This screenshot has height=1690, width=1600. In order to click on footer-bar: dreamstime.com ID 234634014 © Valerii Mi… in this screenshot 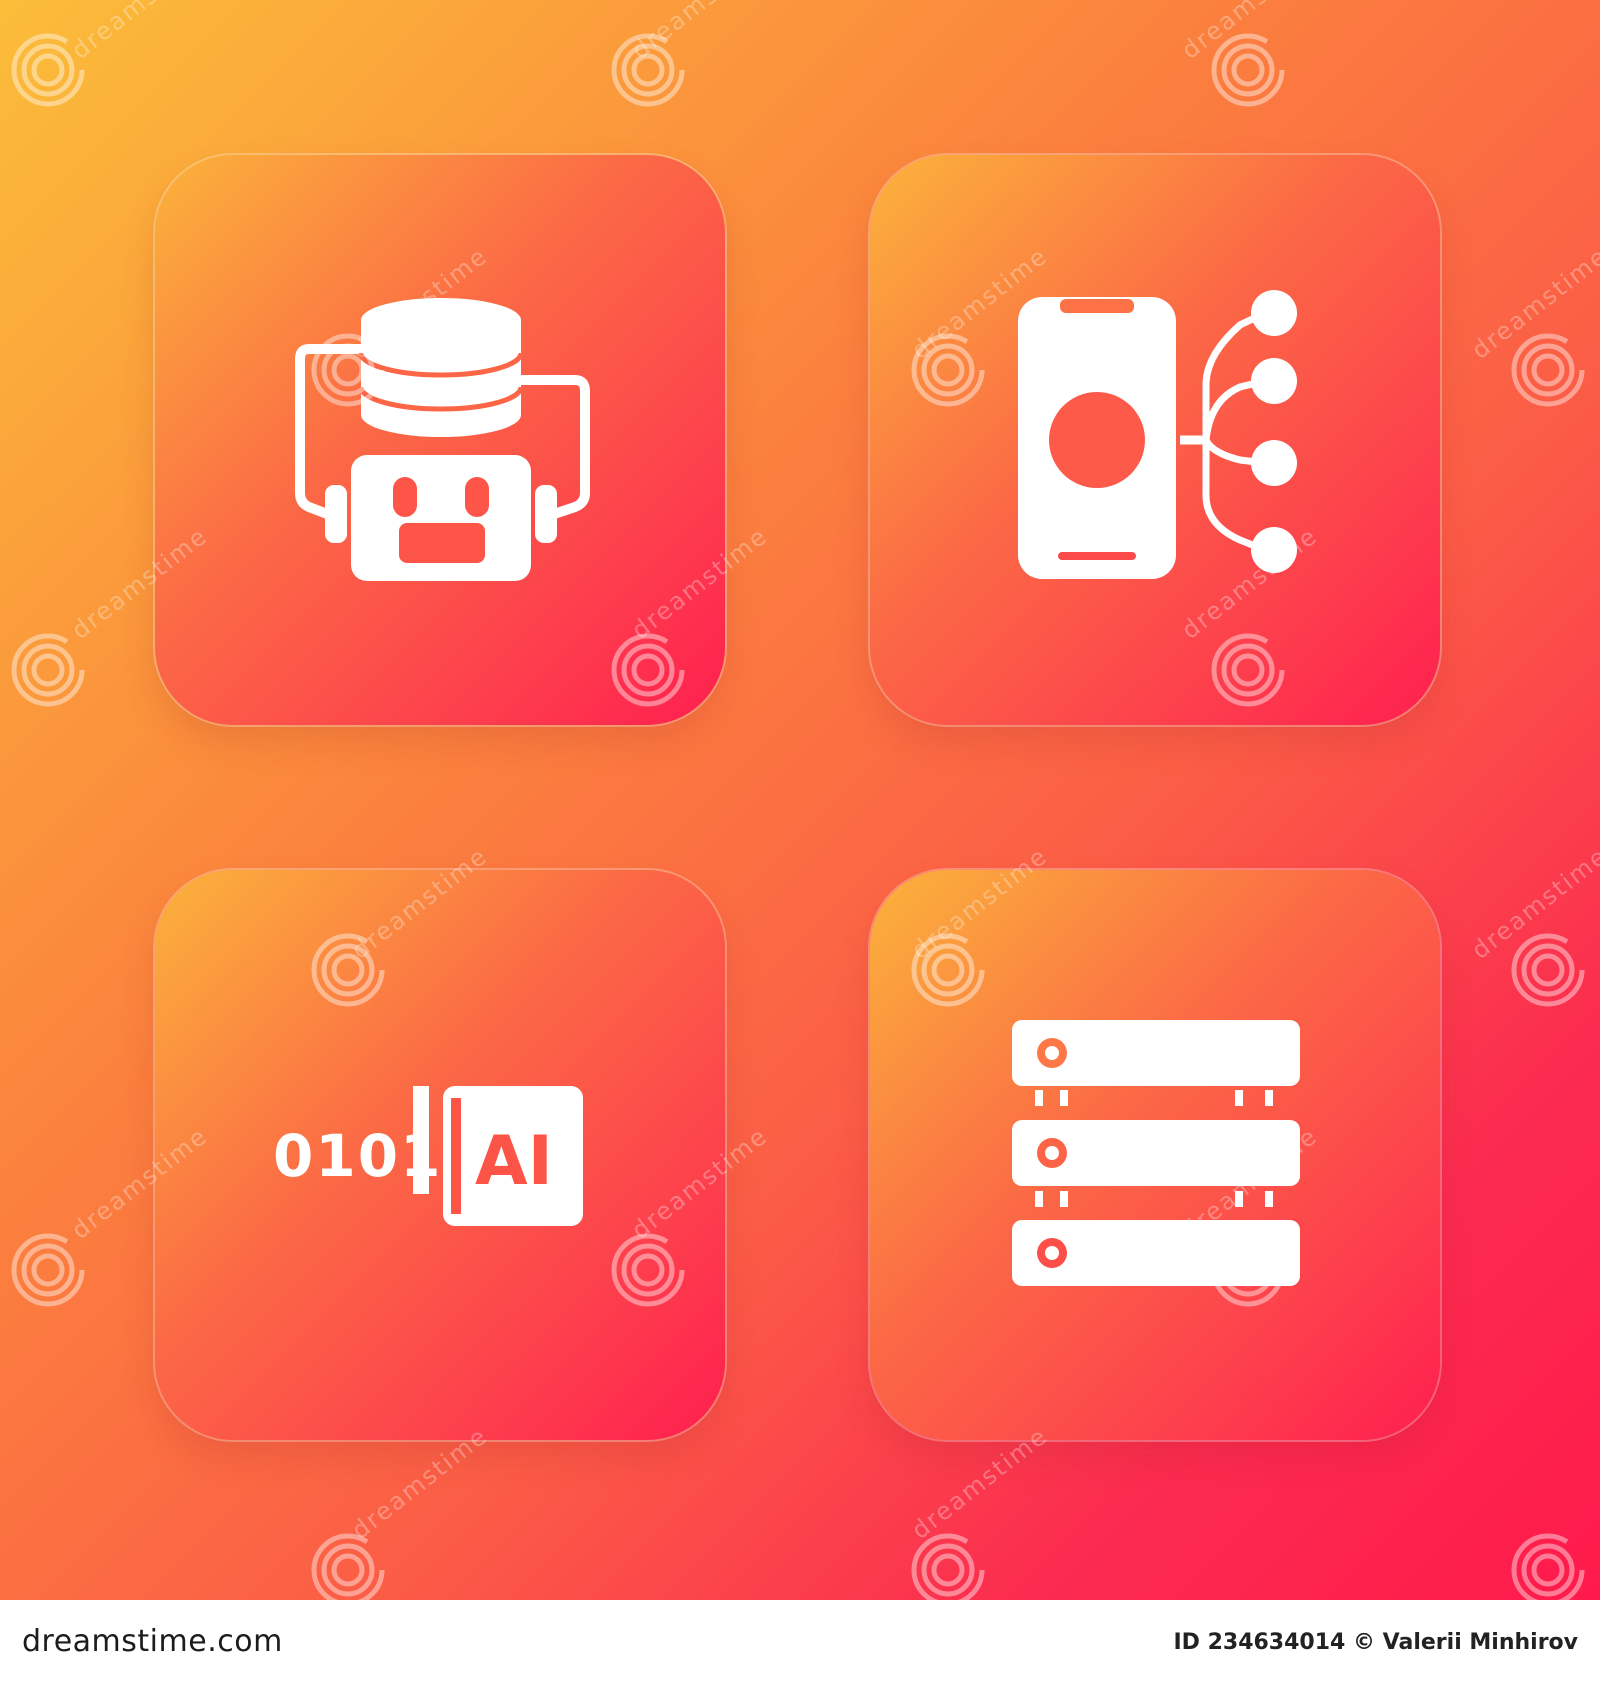, I will do `click(800, 1645)`.